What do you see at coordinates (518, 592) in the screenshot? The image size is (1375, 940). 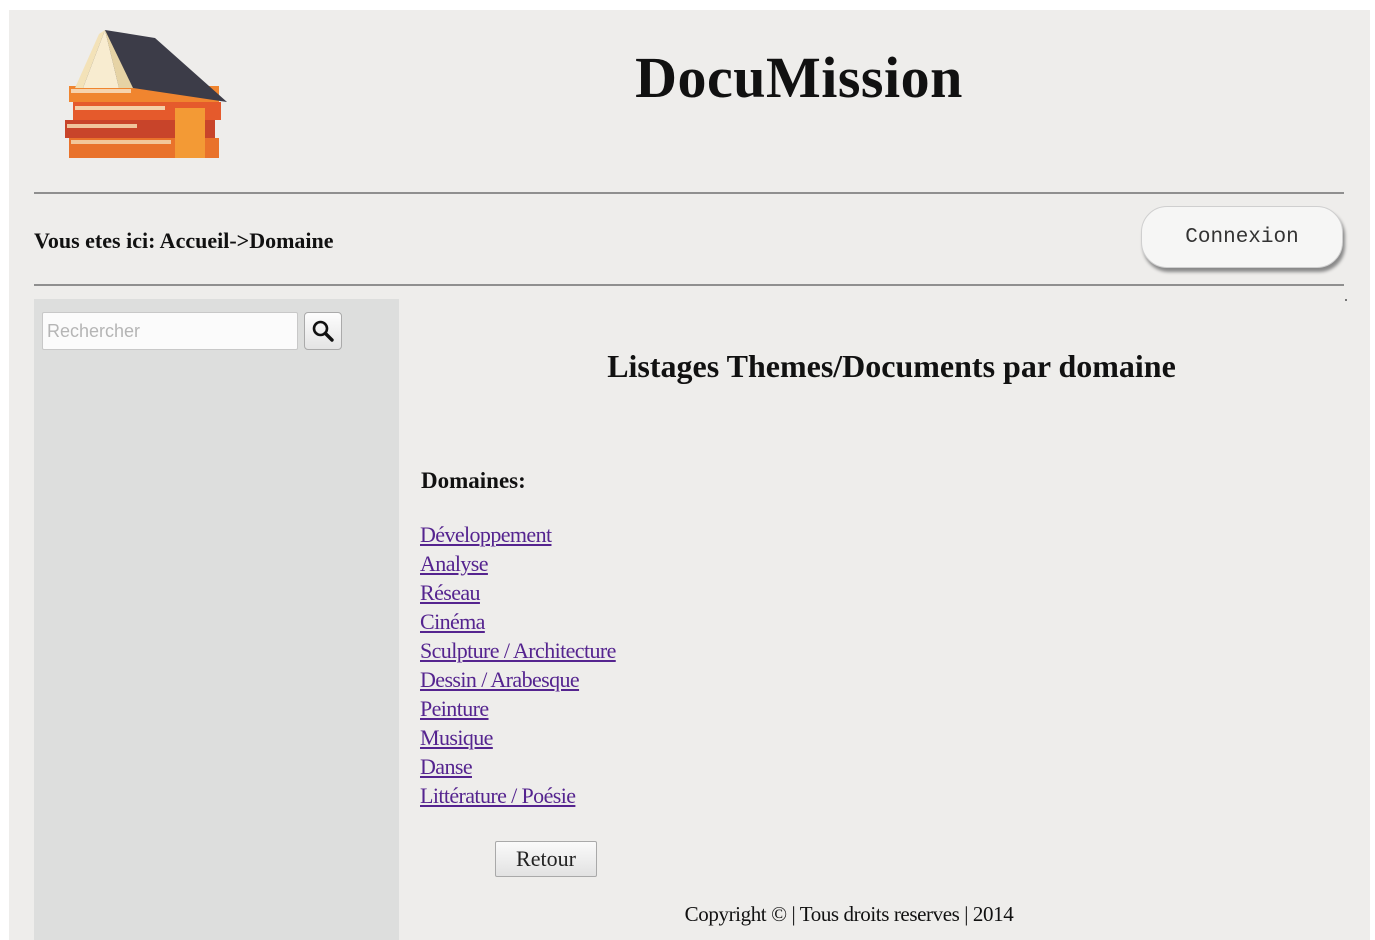 I see `list-item: Réseau` at bounding box center [518, 592].